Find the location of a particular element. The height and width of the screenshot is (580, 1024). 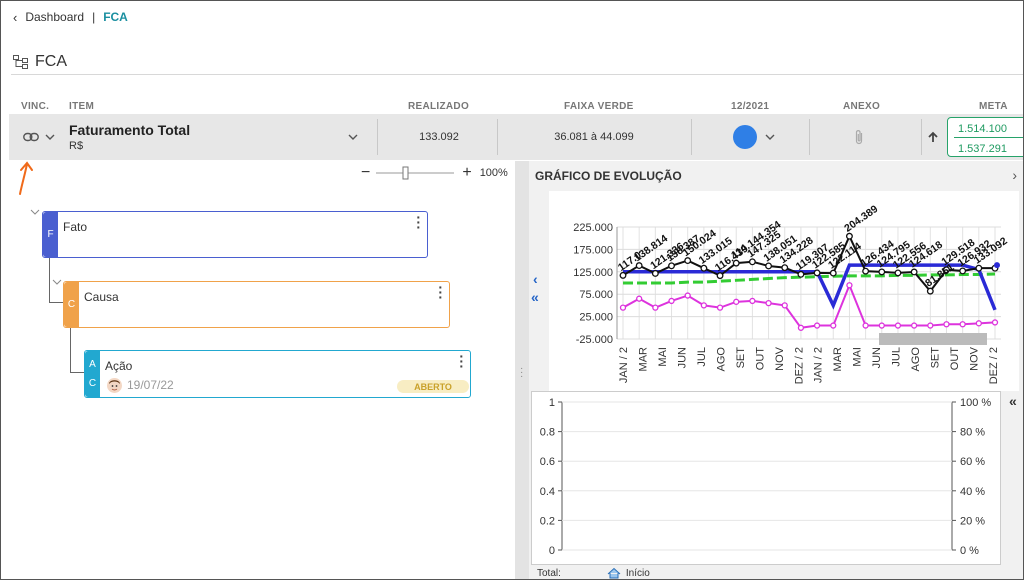

status-selector is located at coordinates (755, 137).